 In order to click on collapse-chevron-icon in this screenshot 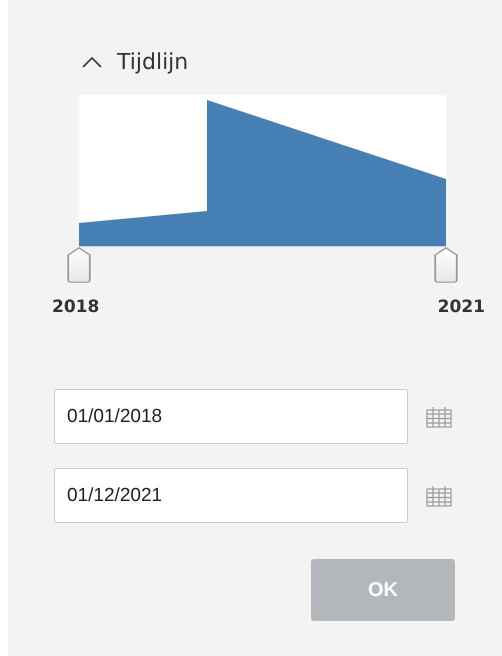, I will do `click(92, 62)`.